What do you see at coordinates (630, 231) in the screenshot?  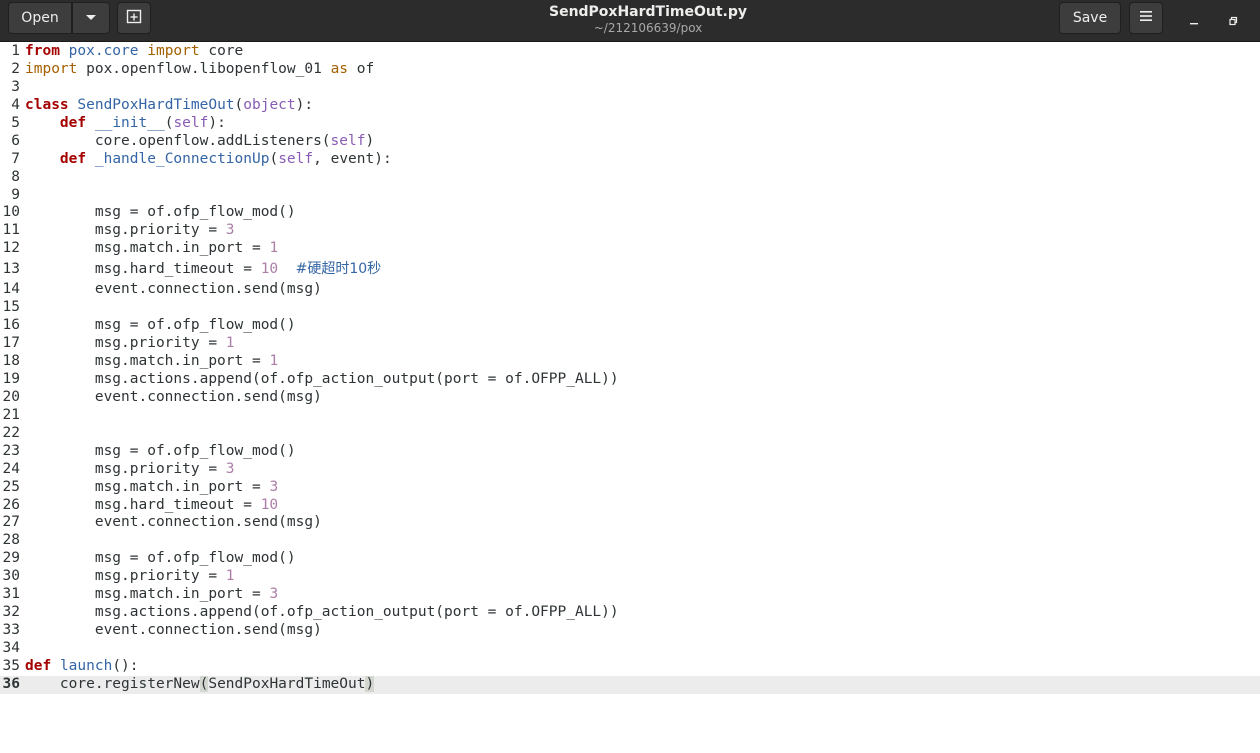 I see `code-line: 11 msg.priority = 3` at bounding box center [630, 231].